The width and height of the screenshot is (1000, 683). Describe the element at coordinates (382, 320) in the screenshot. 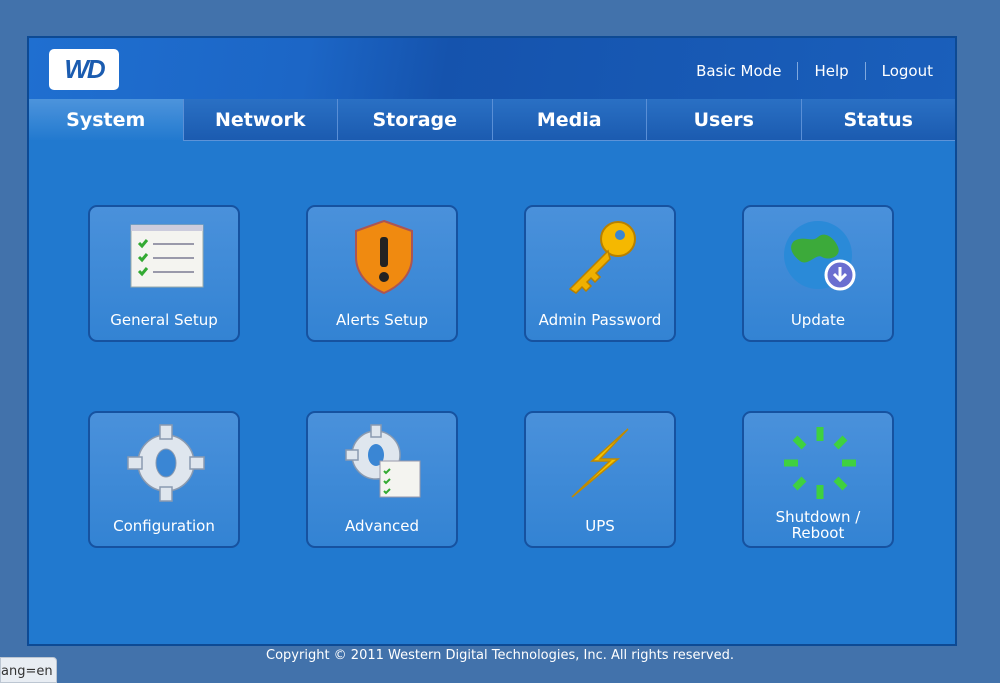

I see `tile-label: Alerts Setup` at that location.